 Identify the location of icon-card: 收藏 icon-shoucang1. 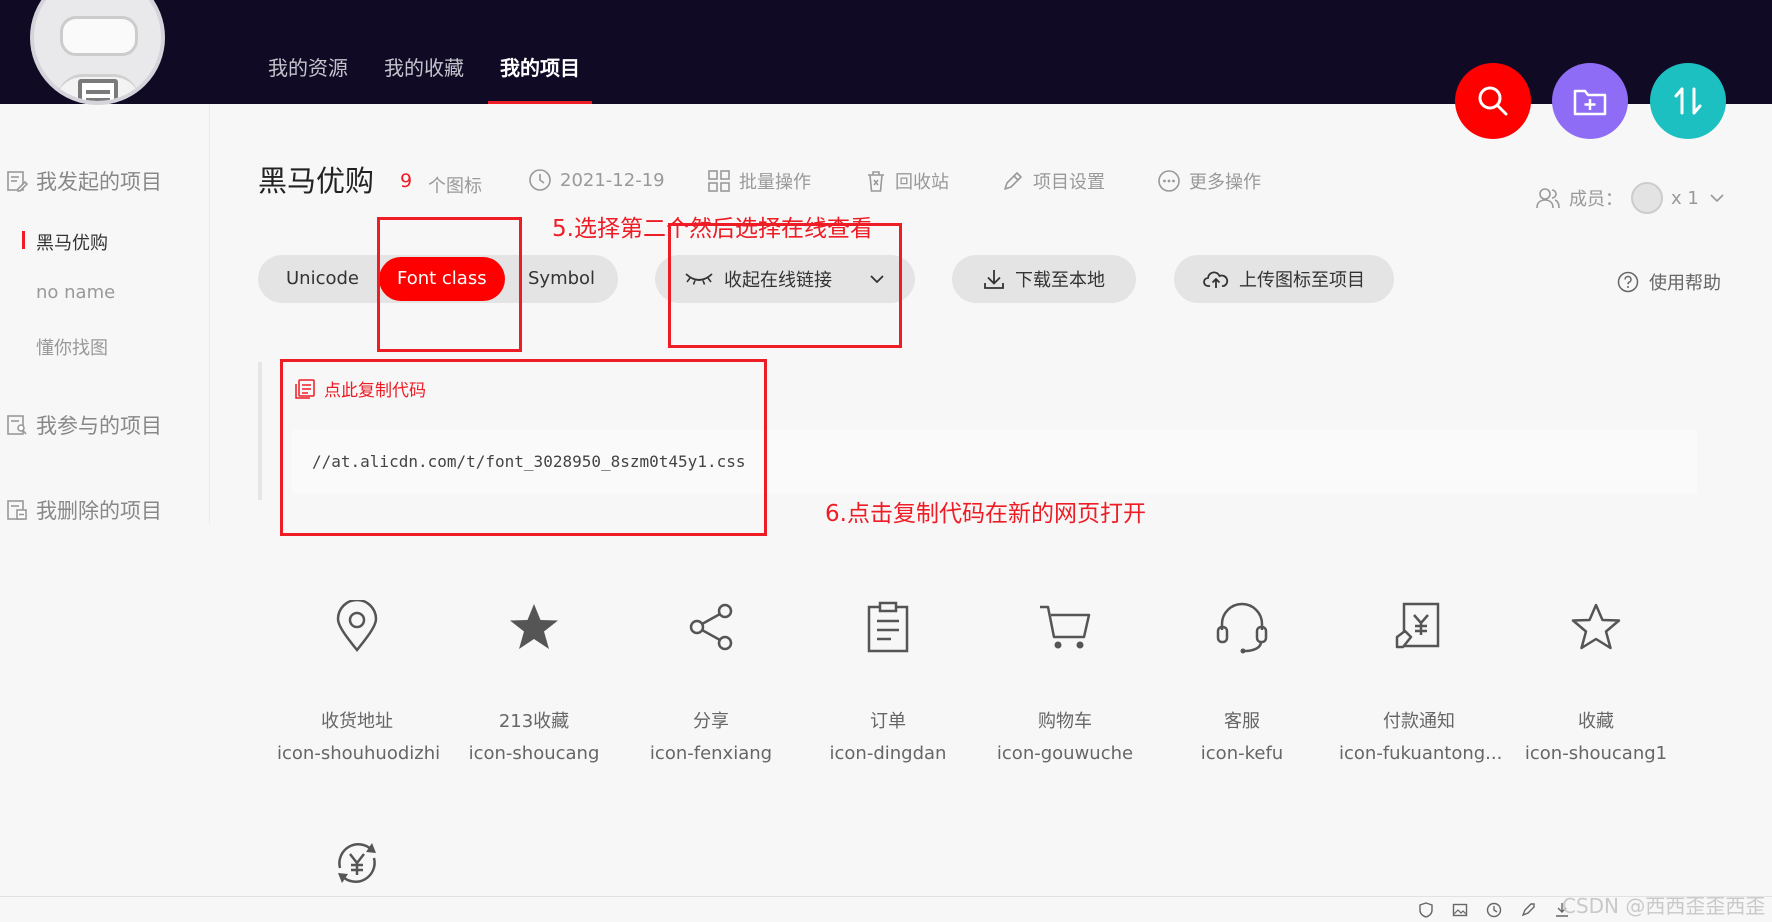
(1596, 680).